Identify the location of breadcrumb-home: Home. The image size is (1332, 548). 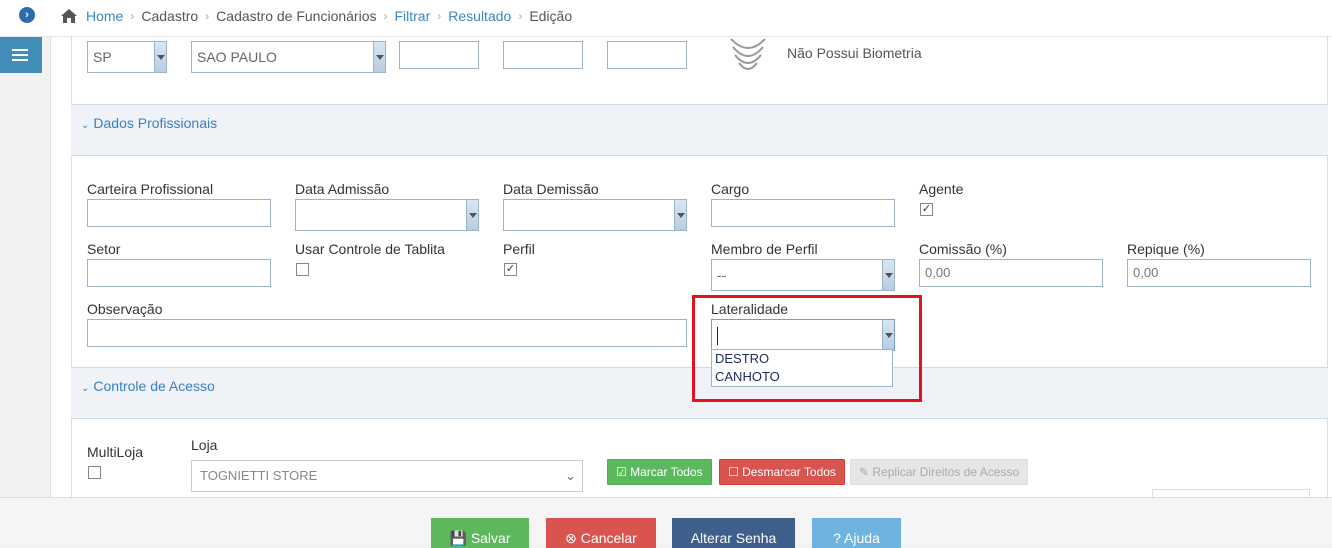
(104, 16).